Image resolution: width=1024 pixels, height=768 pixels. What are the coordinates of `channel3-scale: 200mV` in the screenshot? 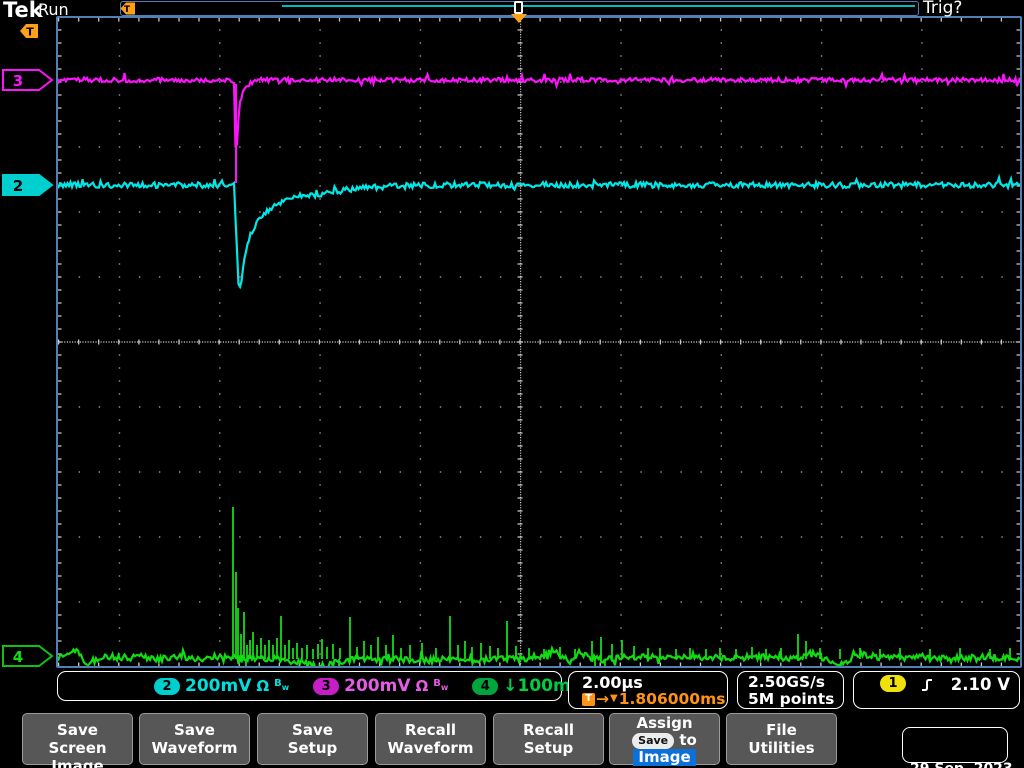 It's located at (377, 686).